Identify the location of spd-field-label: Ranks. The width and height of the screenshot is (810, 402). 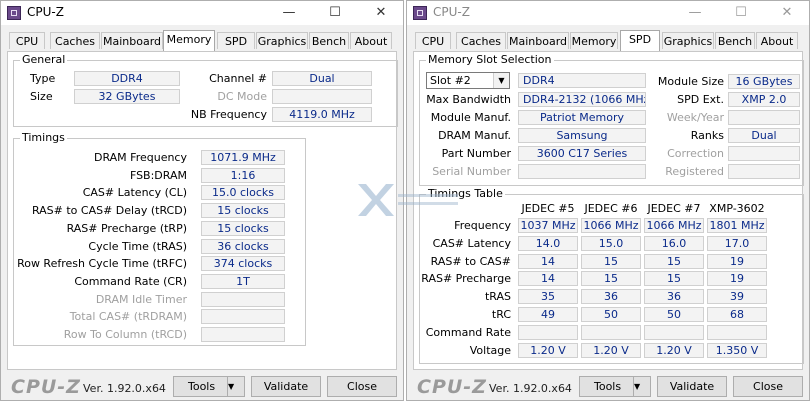
(707, 135).